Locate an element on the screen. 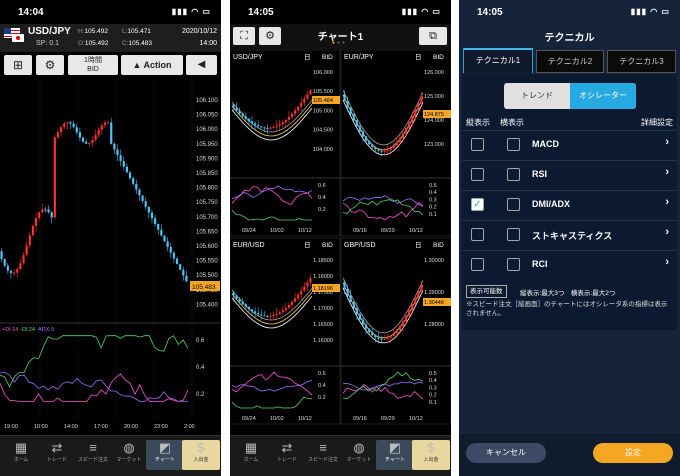  indicator-row-rsi: RSI › is located at coordinates (569, 175).